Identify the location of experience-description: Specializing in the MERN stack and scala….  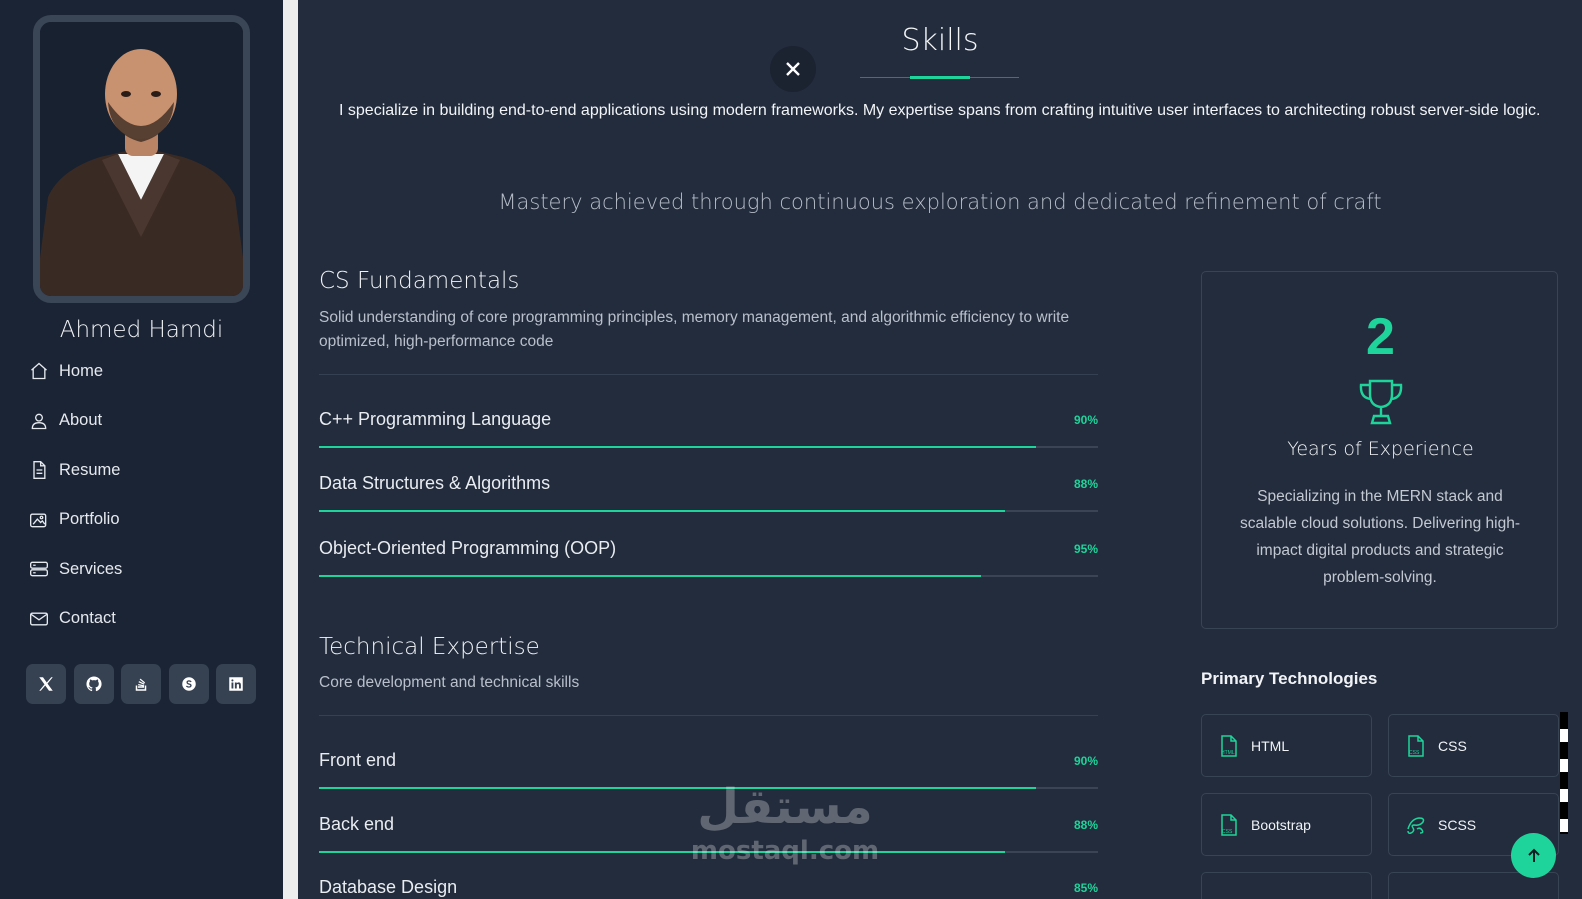
(1379, 537).